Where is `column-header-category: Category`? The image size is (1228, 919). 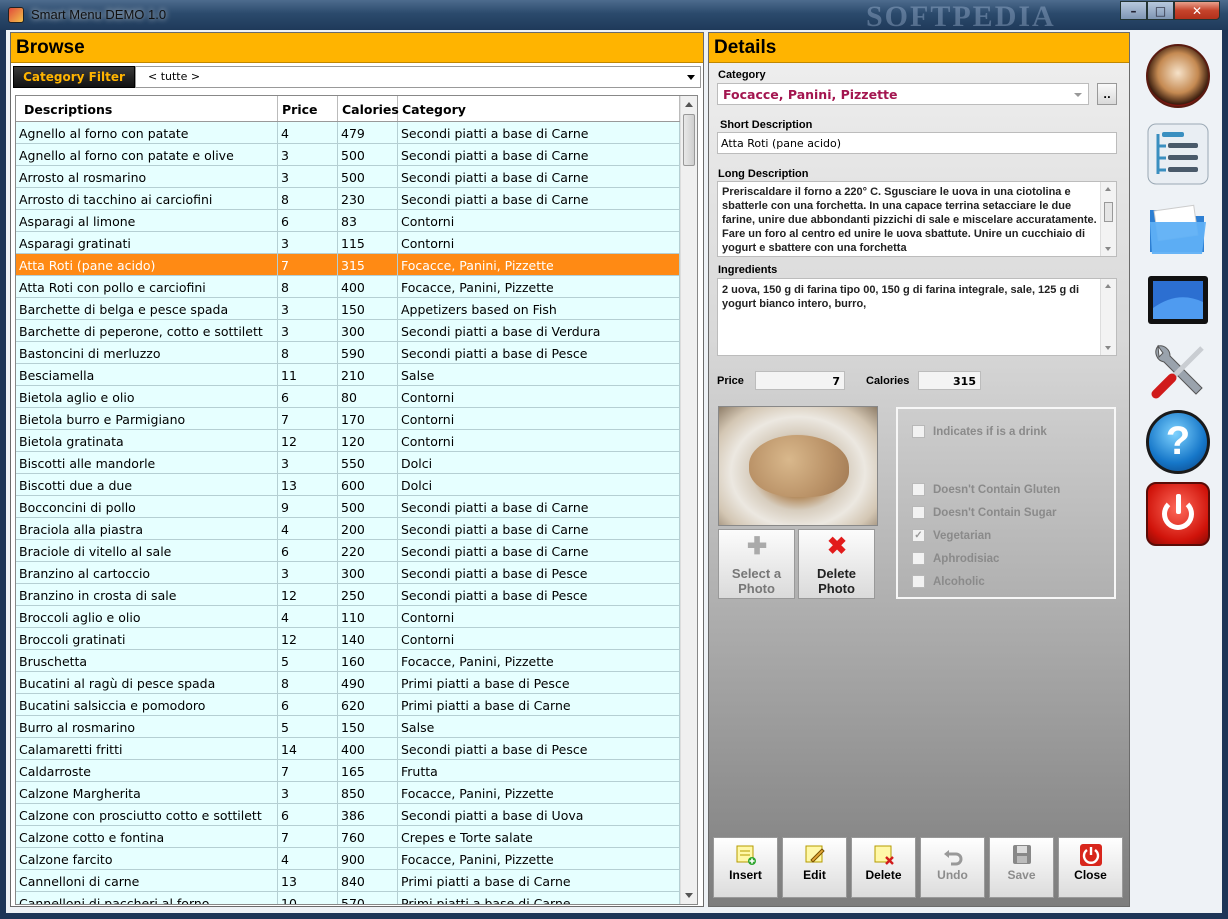
column-header-category: Category is located at coordinates (539, 108).